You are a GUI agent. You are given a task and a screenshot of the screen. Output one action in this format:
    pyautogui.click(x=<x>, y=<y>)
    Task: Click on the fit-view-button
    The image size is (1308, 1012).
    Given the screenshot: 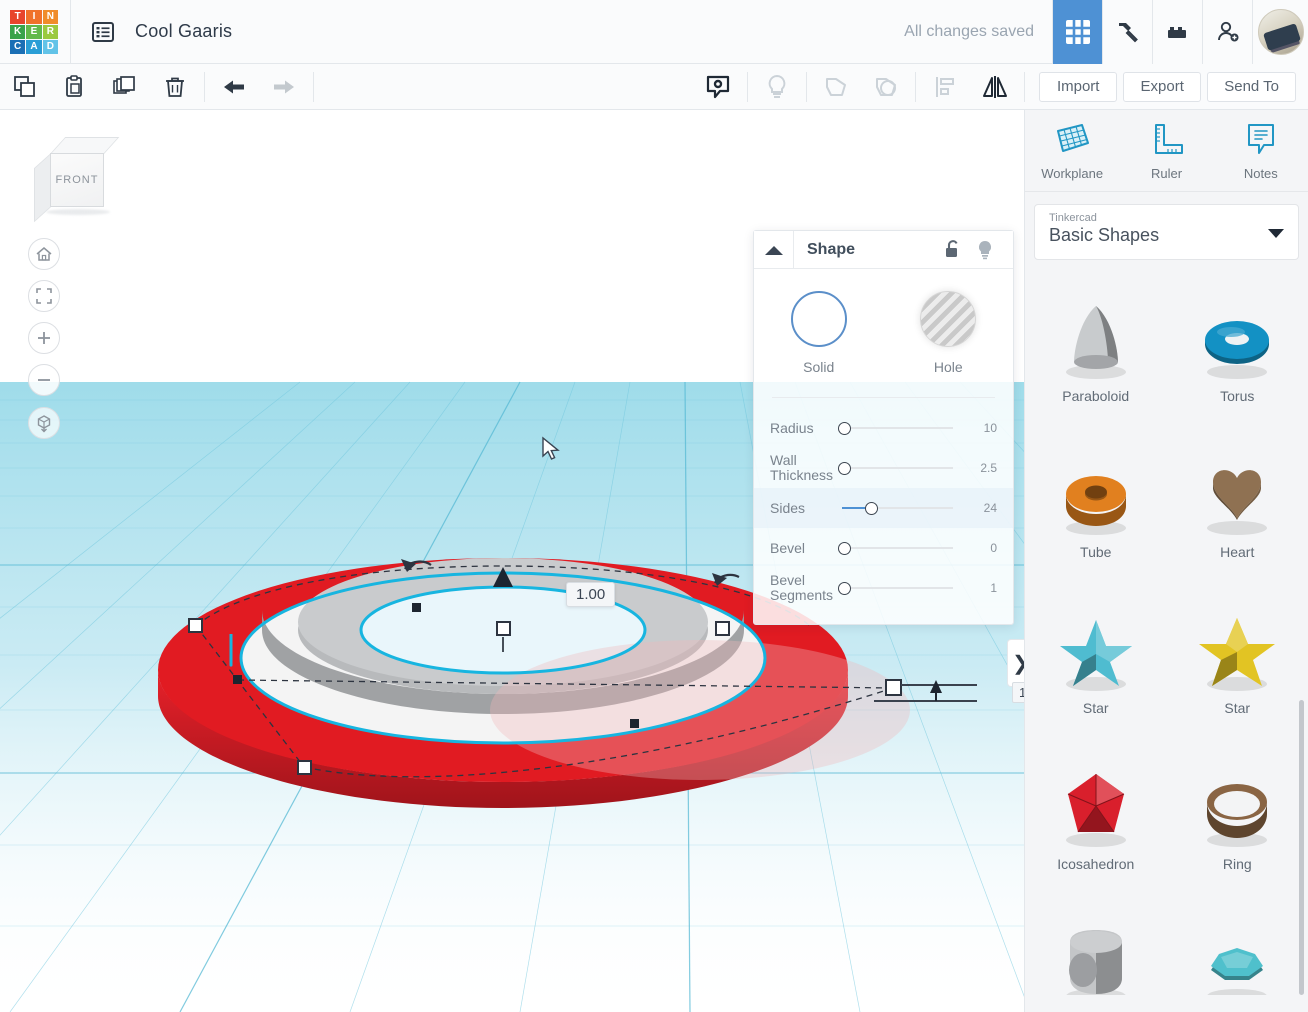 What is the action you would take?
    pyautogui.click(x=44, y=296)
    